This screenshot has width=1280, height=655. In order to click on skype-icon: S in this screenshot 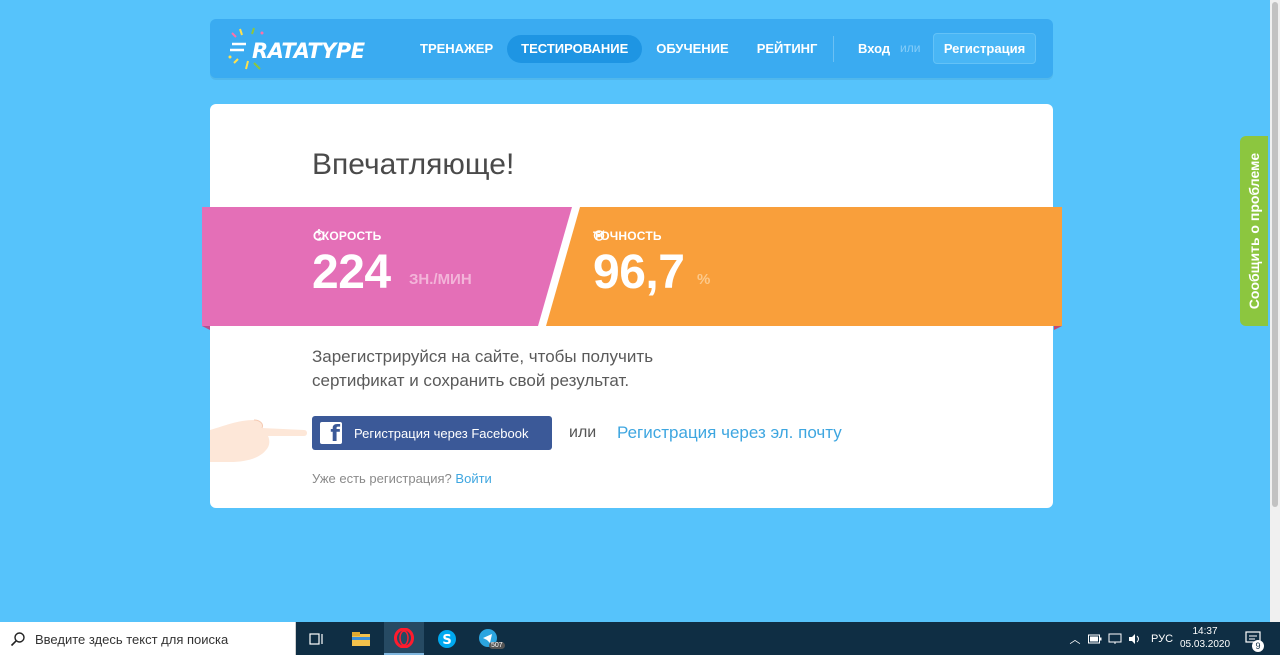, I will do `click(447, 638)`.